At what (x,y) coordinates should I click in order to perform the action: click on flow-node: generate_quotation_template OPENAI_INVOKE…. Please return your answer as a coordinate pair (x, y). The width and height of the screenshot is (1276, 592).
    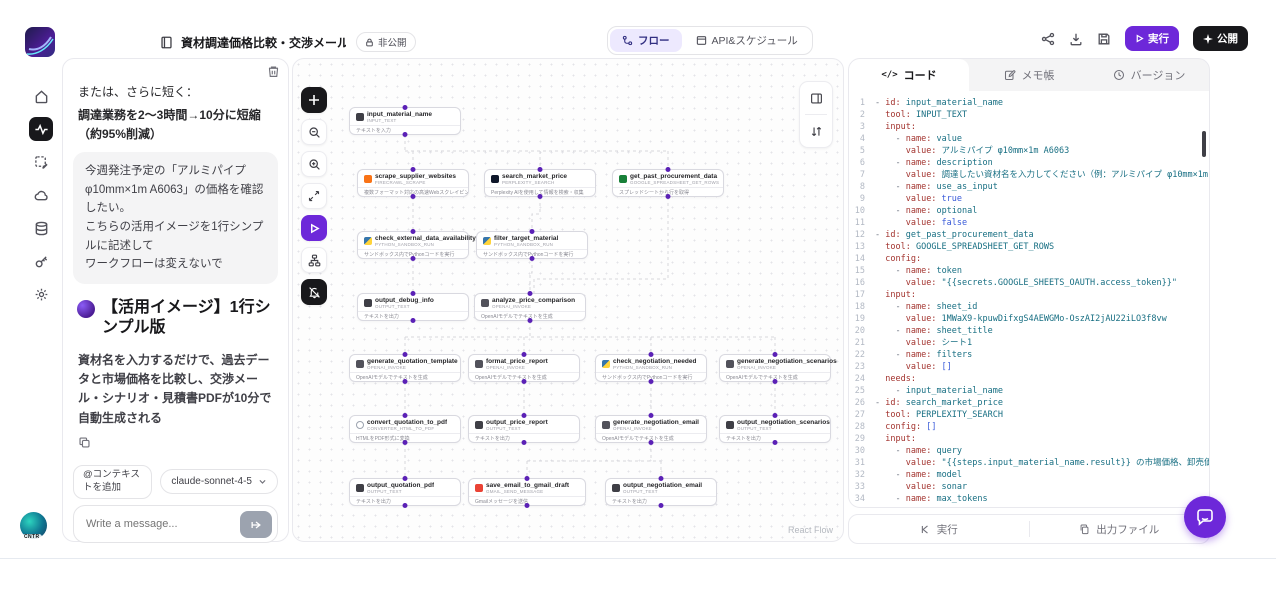
    Looking at the image, I should click on (405, 368).